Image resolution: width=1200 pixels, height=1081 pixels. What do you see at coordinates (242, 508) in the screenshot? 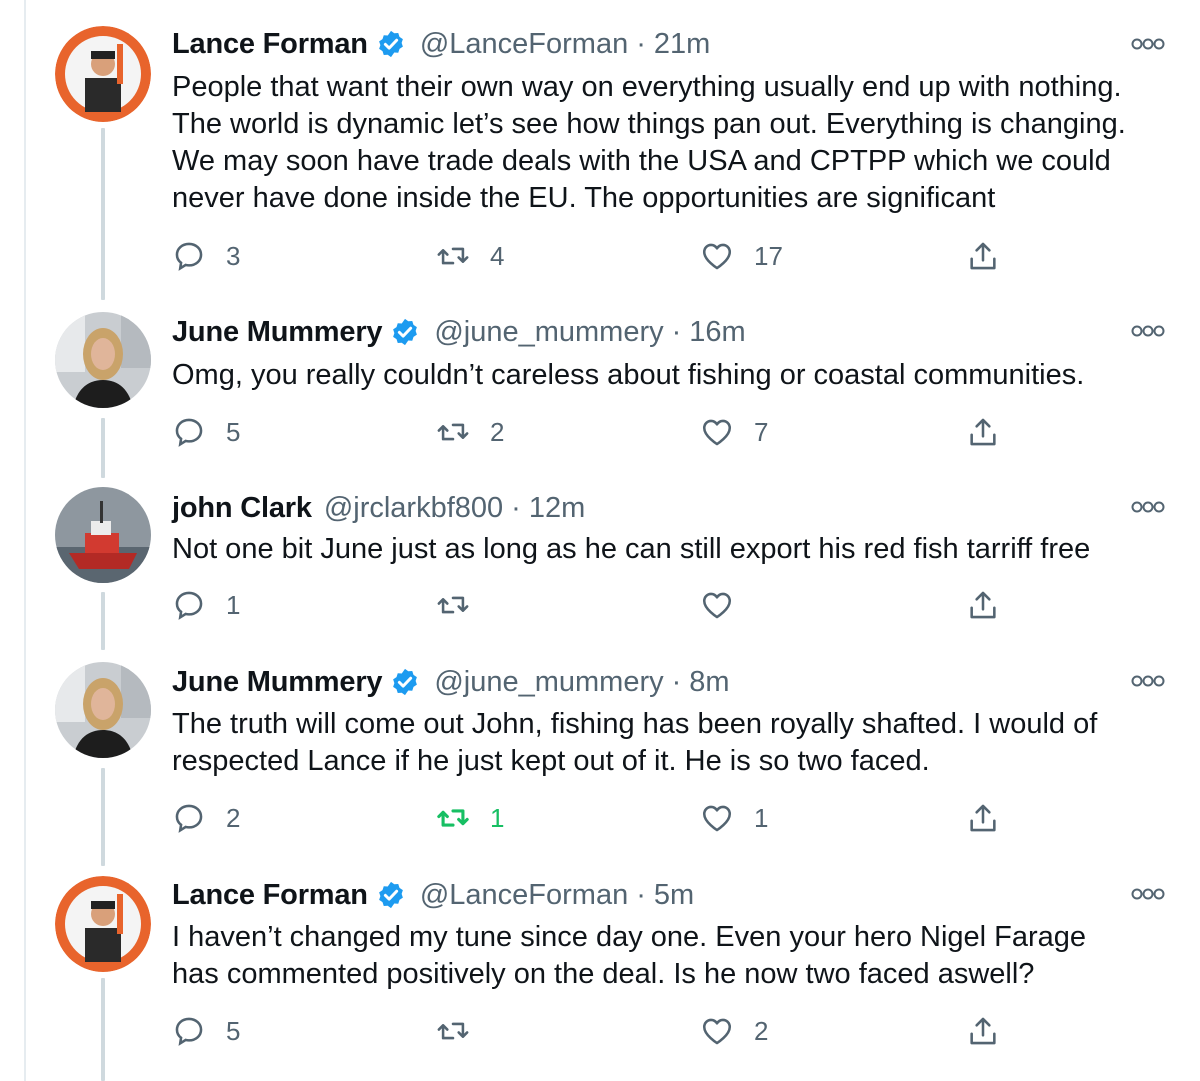
I see `display-name: john Clark` at bounding box center [242, 508].